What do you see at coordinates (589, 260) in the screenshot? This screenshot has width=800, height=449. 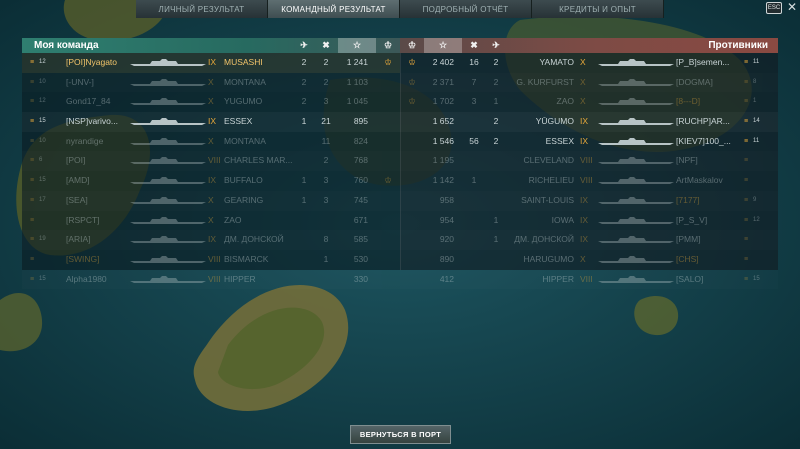 I see `table-row: 890 HARUGUMO X [CHS] ≡` at bounding box center [589, 260].